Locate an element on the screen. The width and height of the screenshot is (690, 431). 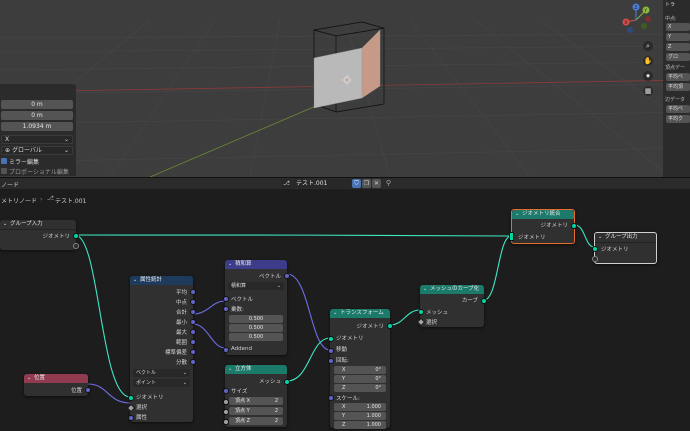
rotation-x-field: X 0° is located at coordinates (360, 370).